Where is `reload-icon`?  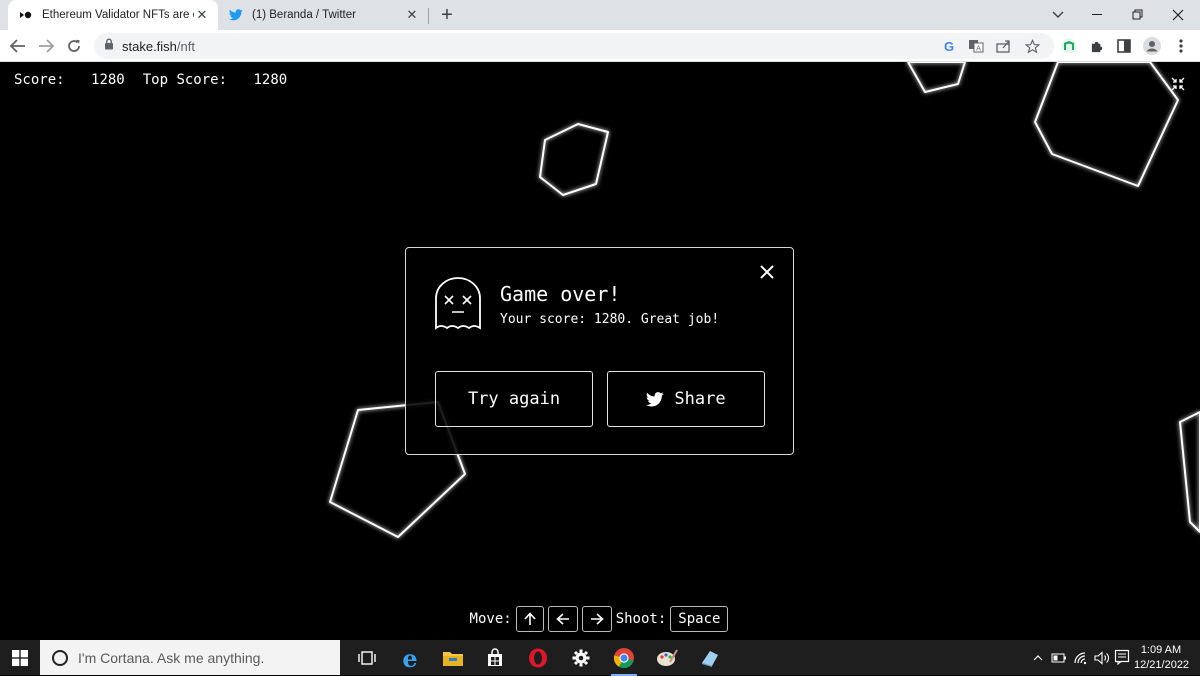
reload-icon is located at coordinates (74, 46).